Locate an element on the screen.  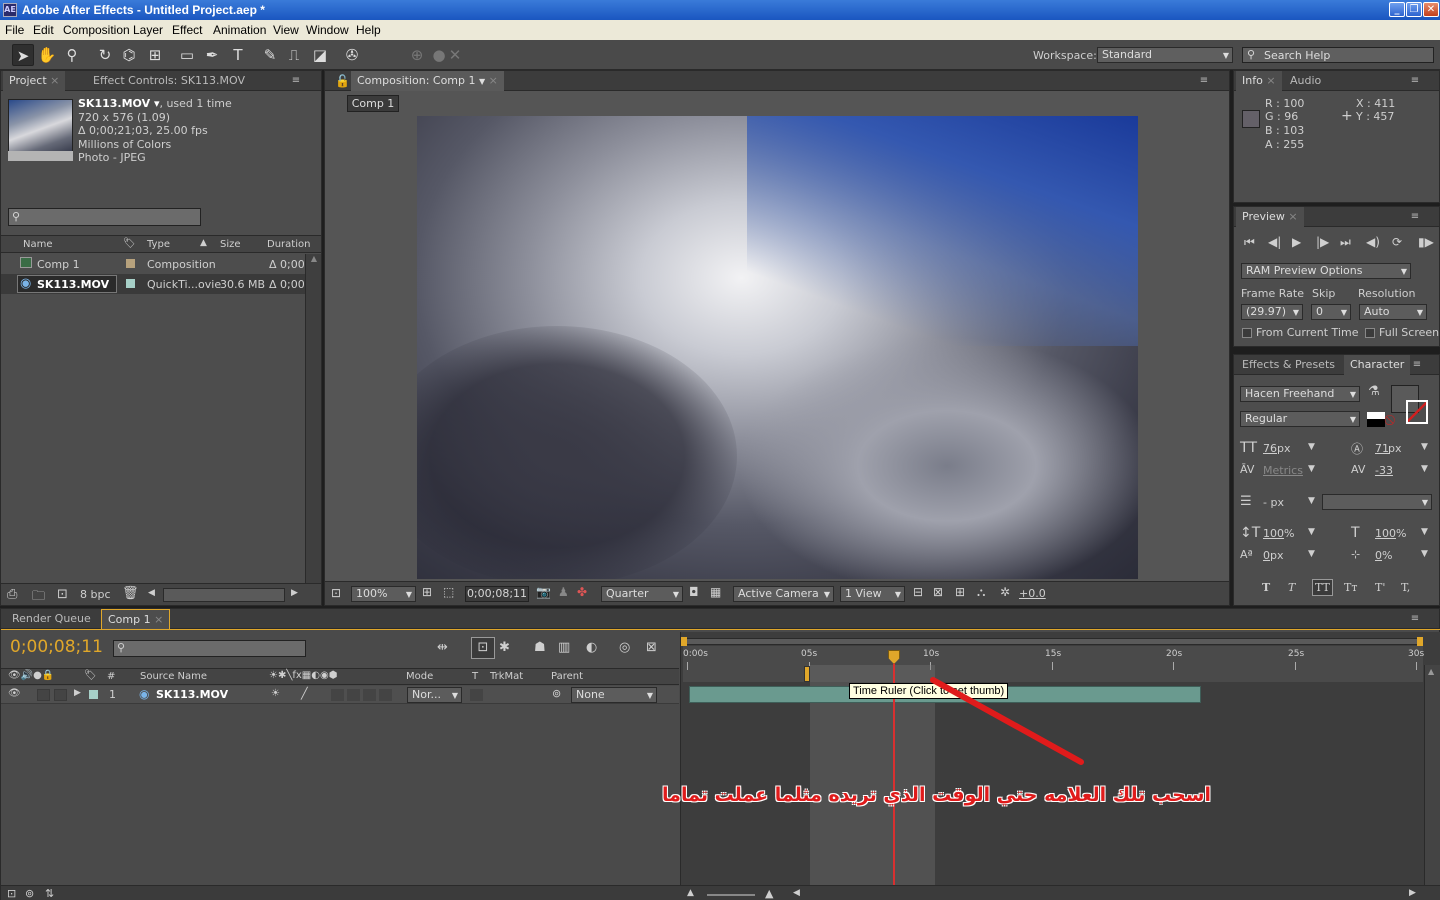
vertical-scale-value: 100 is located at coordinates (1273, 533).